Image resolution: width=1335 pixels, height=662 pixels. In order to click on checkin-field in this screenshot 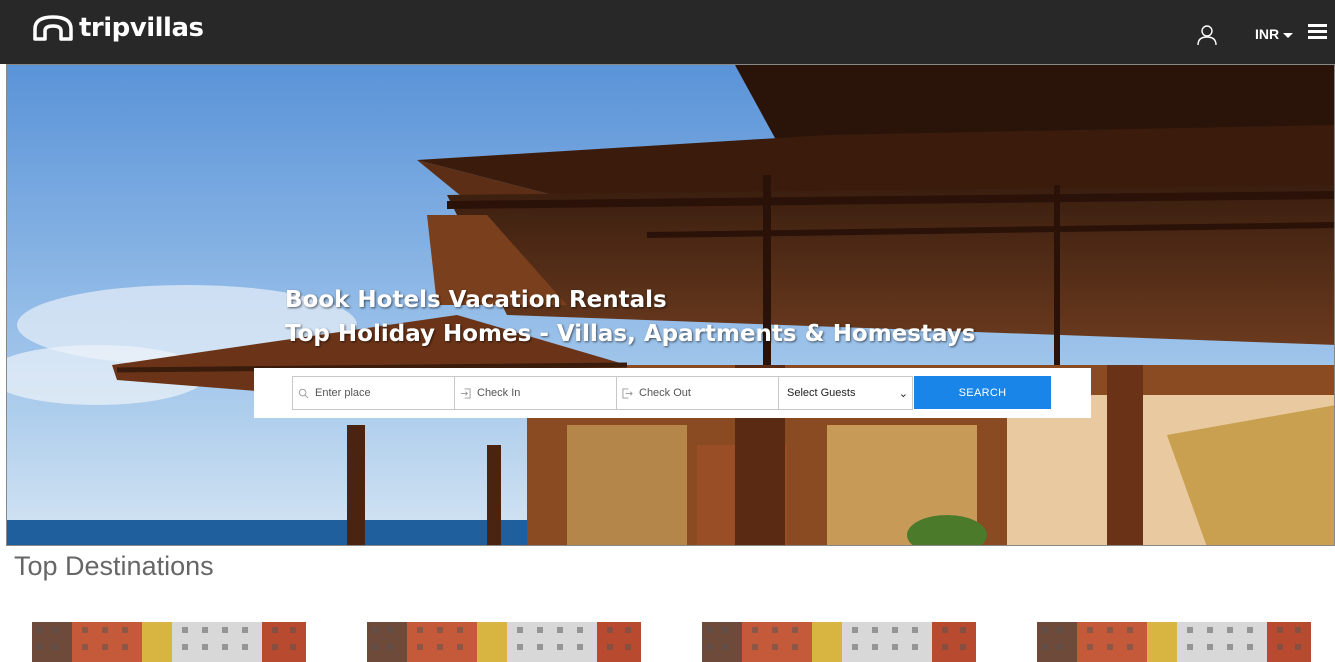, I will do `click(535, 393)`.